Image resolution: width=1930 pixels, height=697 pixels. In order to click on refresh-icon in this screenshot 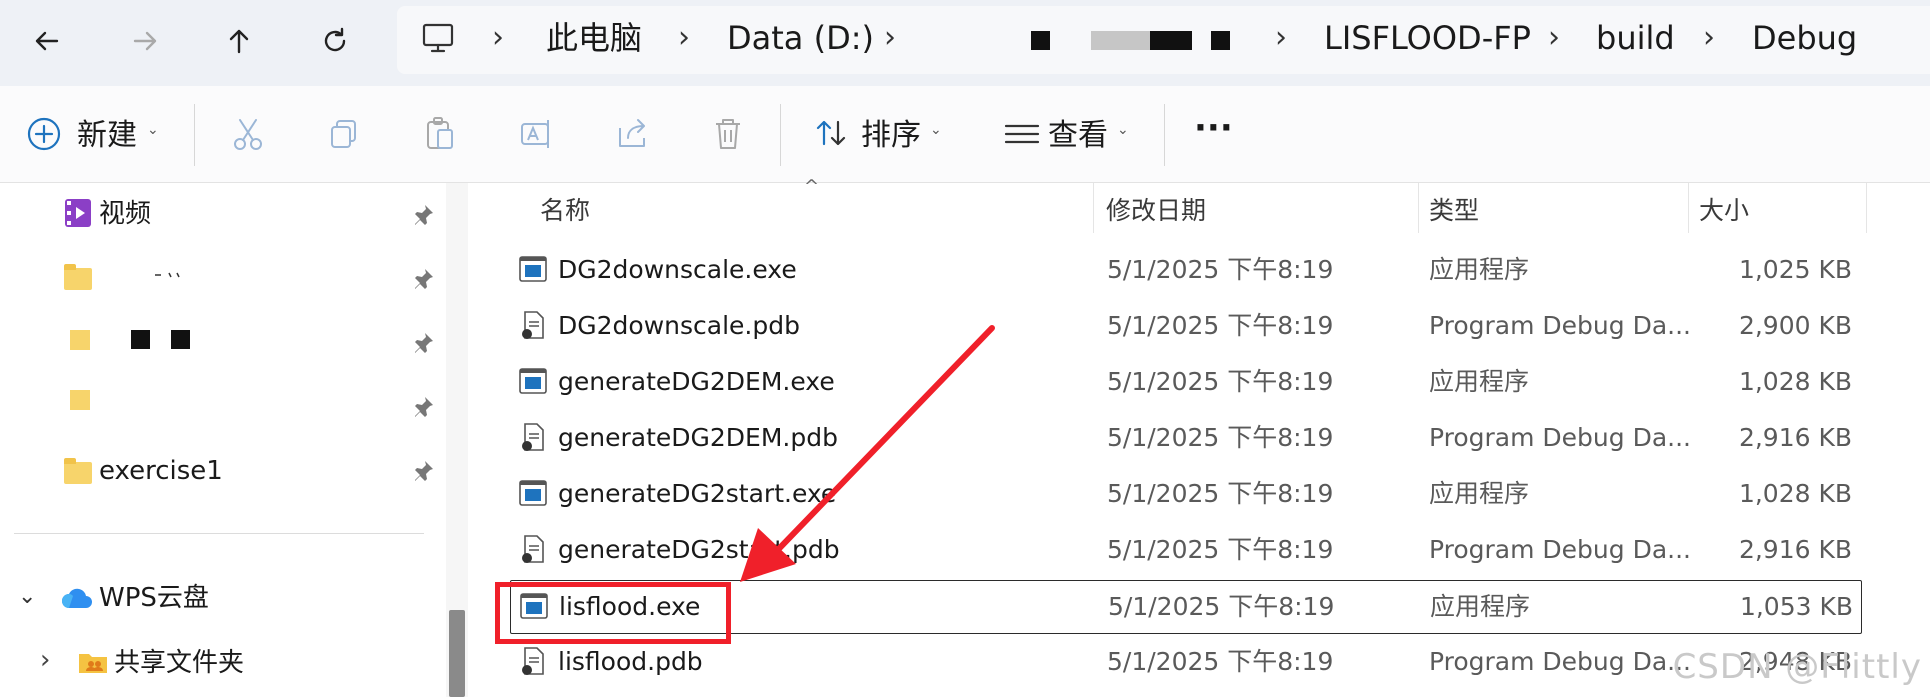, I will do `click(335, 39)`.